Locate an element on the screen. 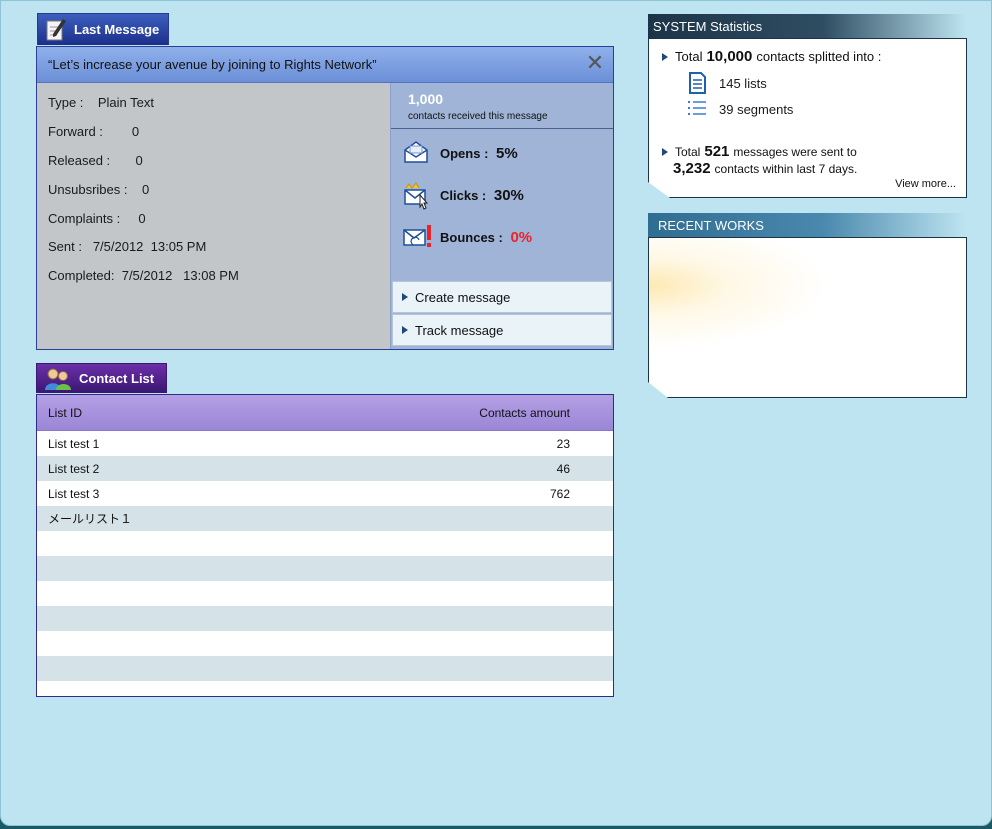 Image resolution: width=992 pixels, height=829 pixels. list-icon is located at coordinates (698, 109).